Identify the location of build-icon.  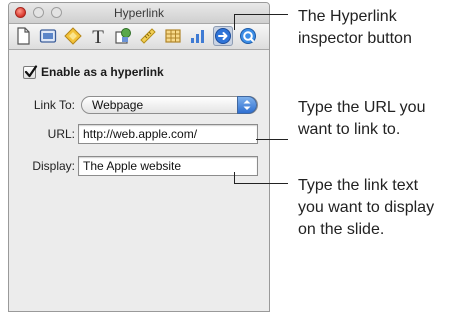
(73, 36).